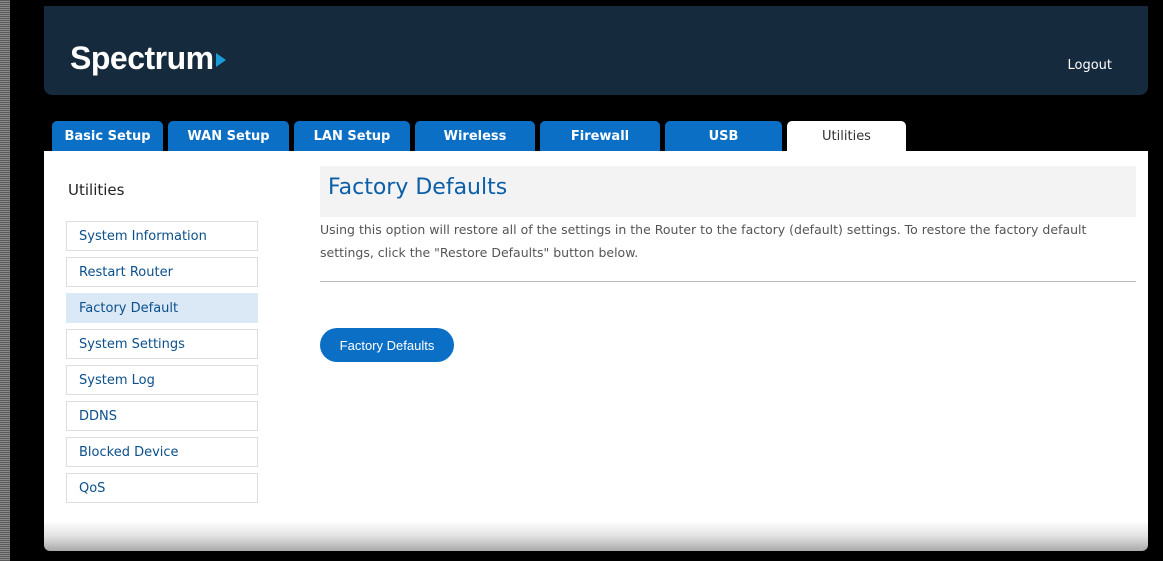 The image size is (1163, 561). I want to click on page-title: Factory Defaults, so click(418, 187).